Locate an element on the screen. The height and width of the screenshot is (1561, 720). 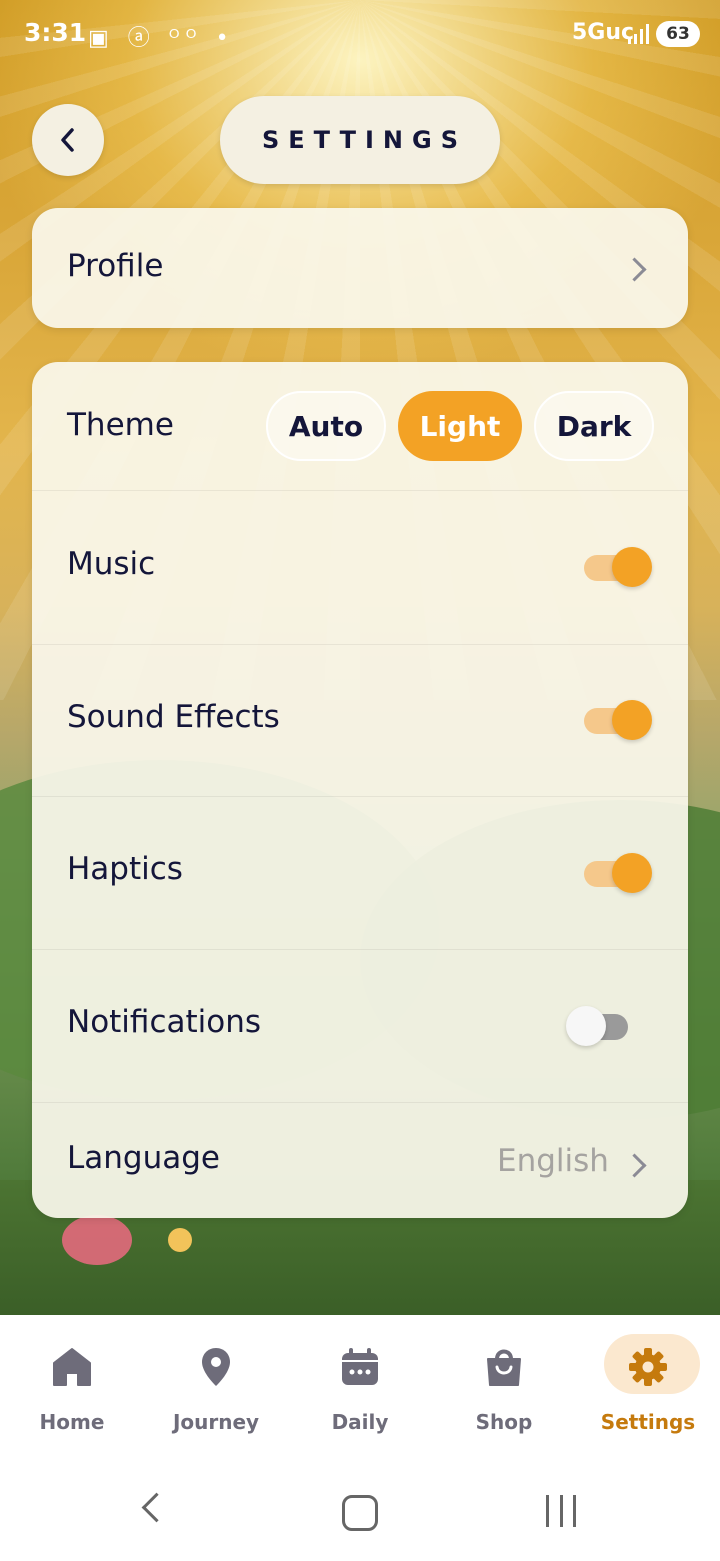
theme-option-dark: Dark is located at coordinates (594, 426).